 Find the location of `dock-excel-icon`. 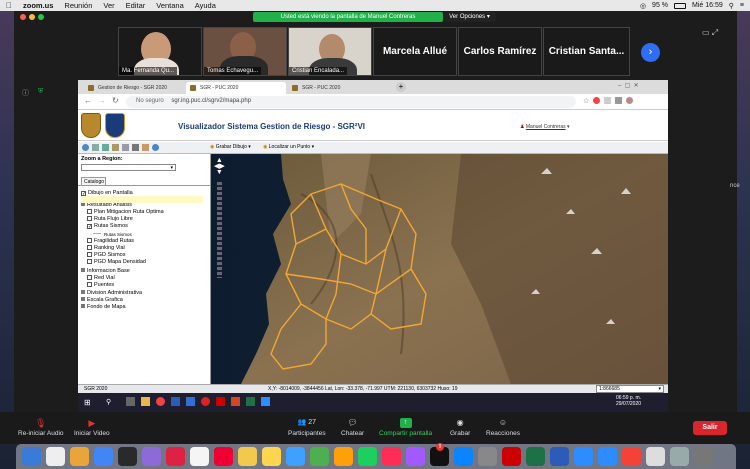

dock-excel-icon is located at coordinates (511, 456).